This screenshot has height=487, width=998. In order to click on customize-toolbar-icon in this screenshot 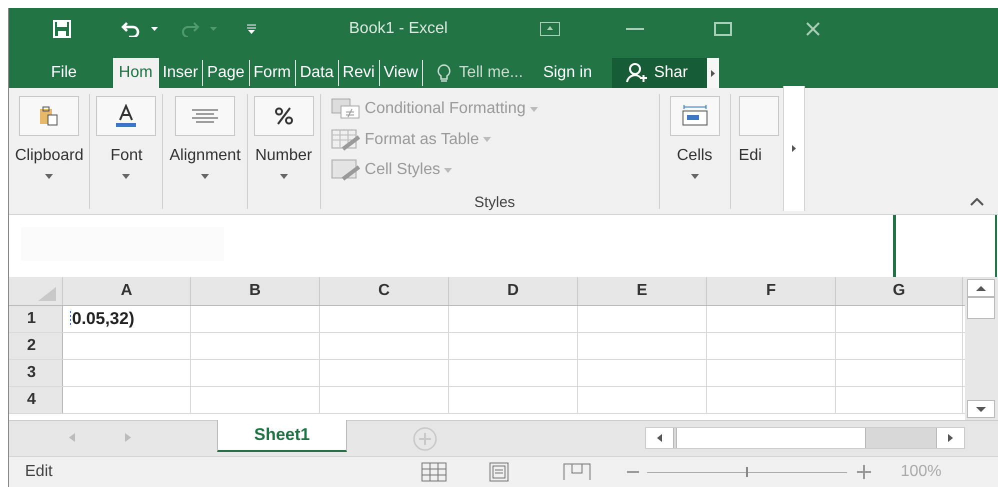, I will do `click(251, 29)`.